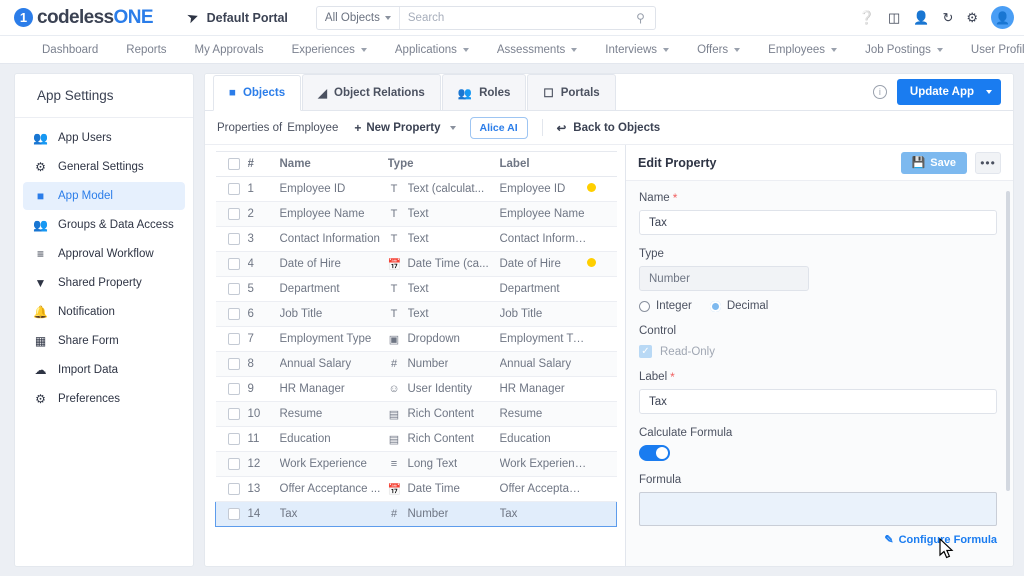 This screenshot has height=576, width=1024. I want to click on row-name: Job Title, so click(333, 314).